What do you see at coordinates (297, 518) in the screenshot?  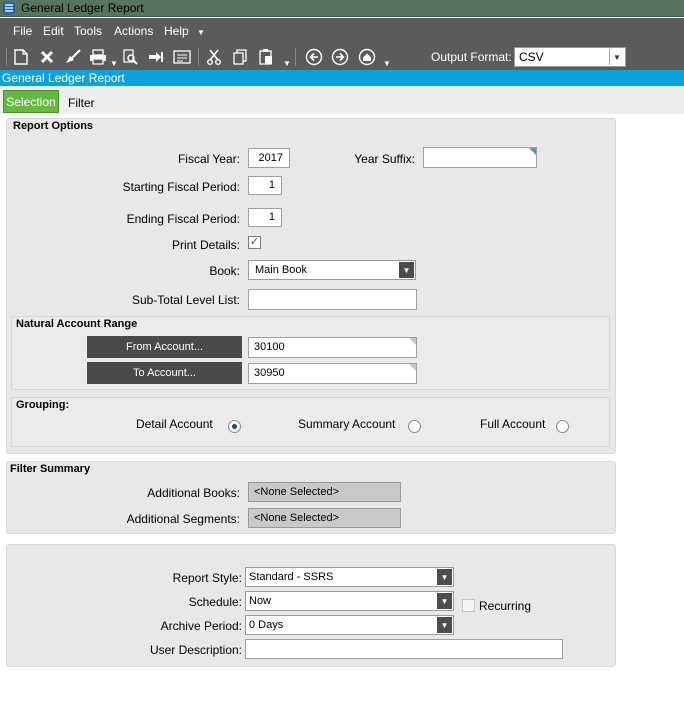 I see `additional-segments-value: <None Selected>` at bounding box center [297, 518].